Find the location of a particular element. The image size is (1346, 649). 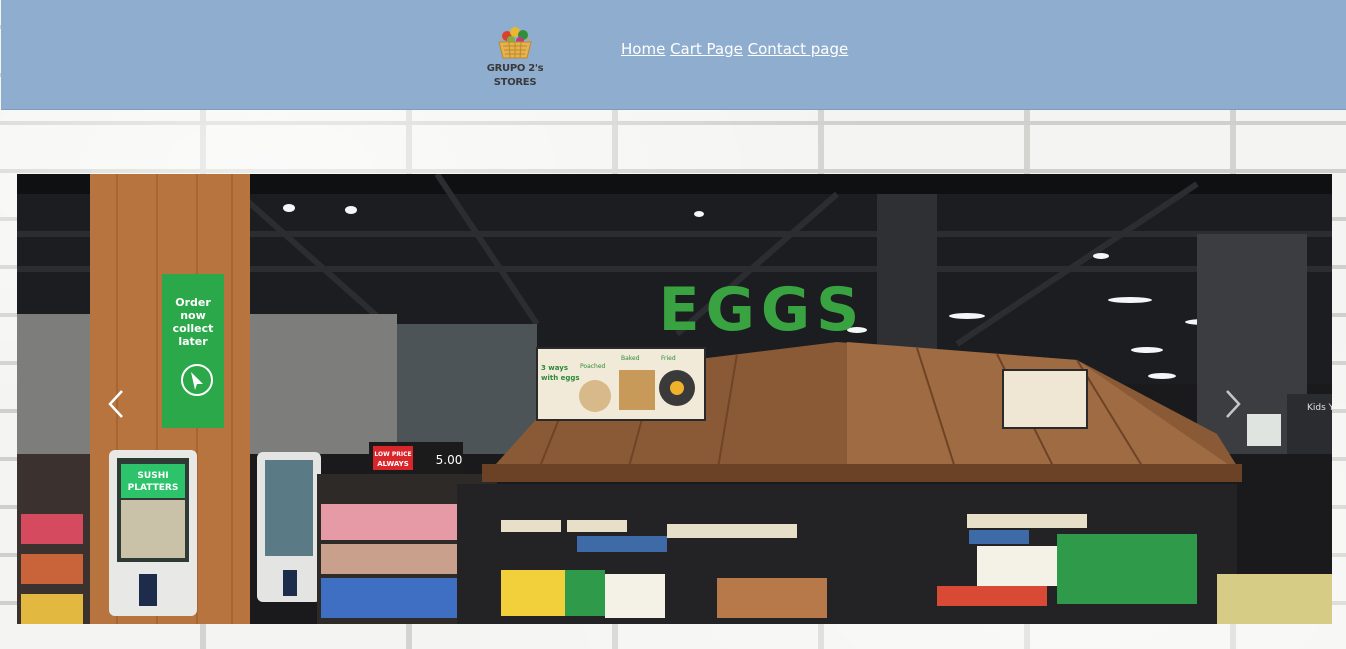

kiosk-sign-line-1: Order is located at coordinates (193, 302).